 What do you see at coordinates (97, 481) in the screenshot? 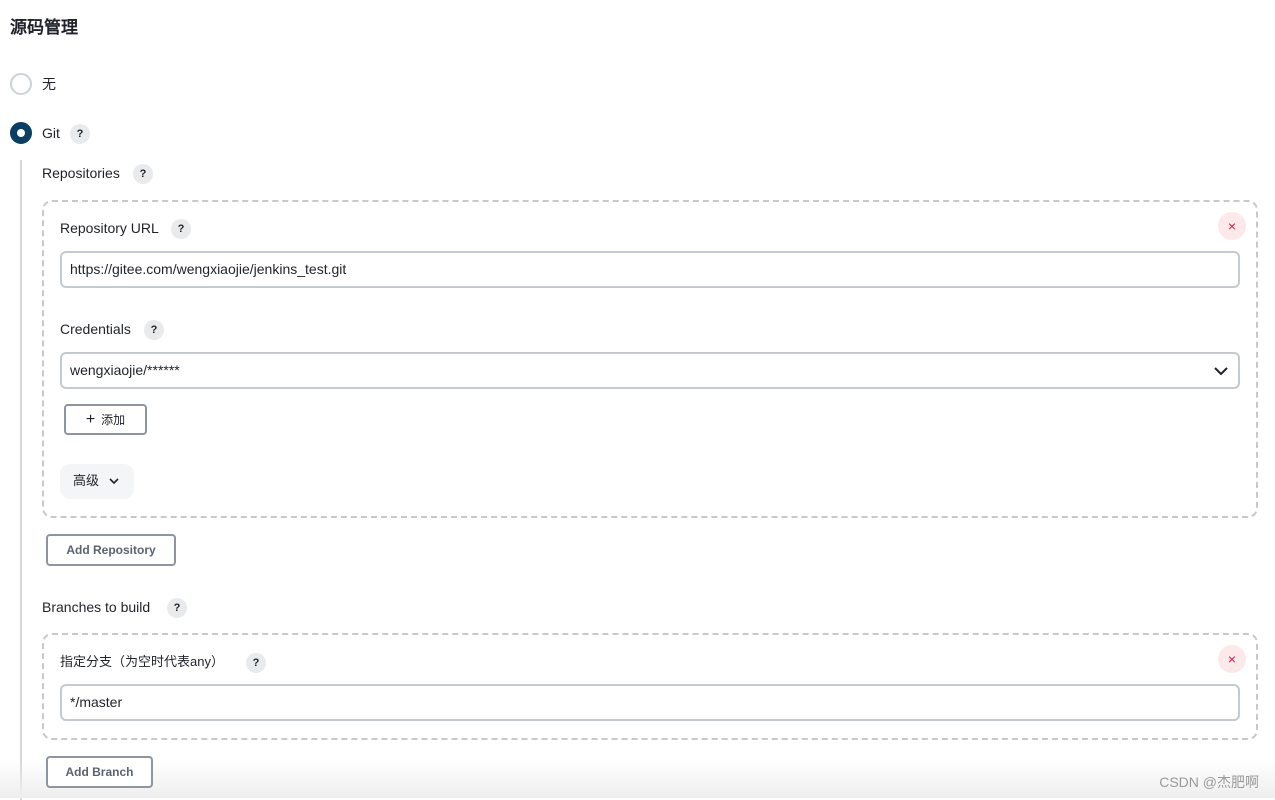
I see `advanced-button: 高级` at bounding box center [97, 481].